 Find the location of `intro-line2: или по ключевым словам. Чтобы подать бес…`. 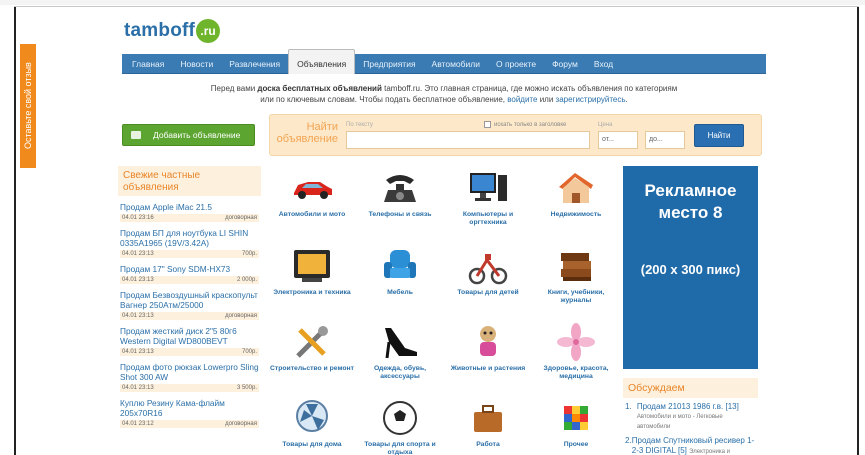

intro-line2: или по ключевым словам. Чтобы подать бес… is located at coordinates (384, 99).